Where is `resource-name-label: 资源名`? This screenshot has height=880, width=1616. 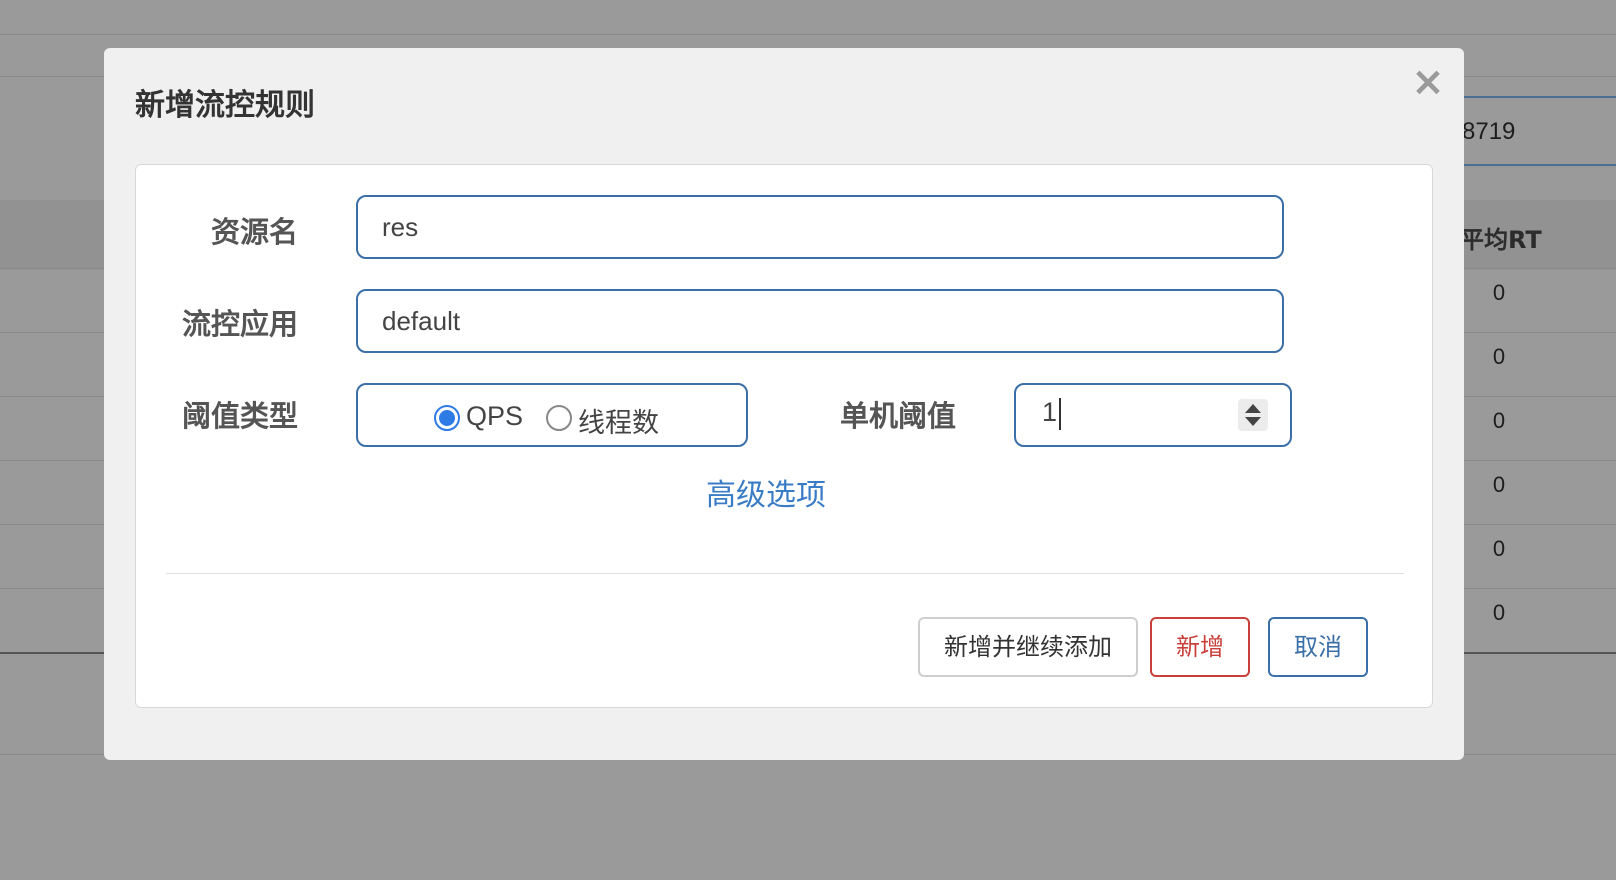 resource-name-label: 资源名 is located at coordinates (254, 232).